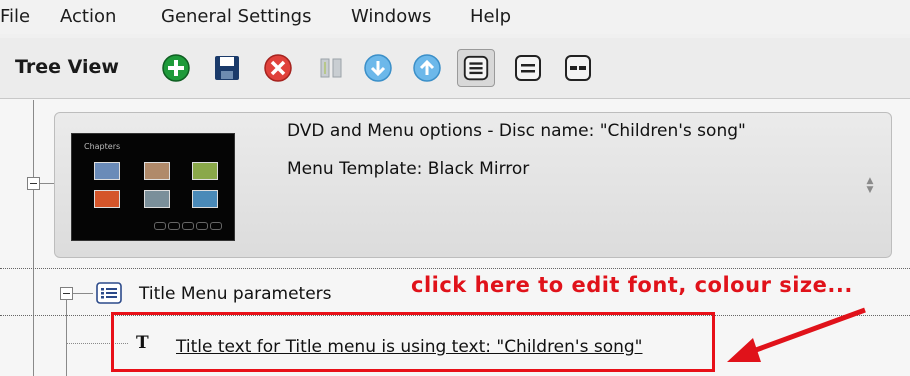 The width and height of the screenshot is (910, 376). I want to click on menu-file: File, so click(15, 16).